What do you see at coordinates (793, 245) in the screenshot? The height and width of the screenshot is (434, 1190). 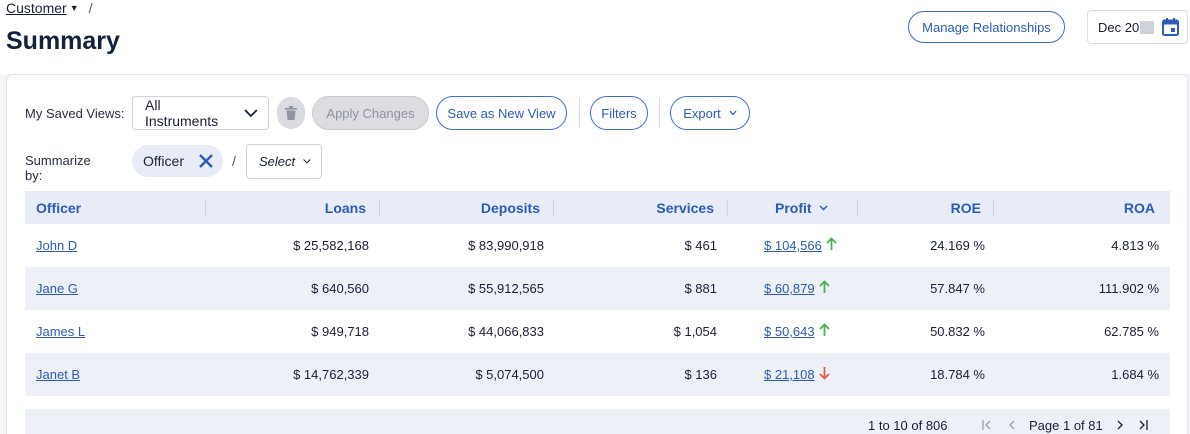 I see `profit-link: $ 104,566` at bounding box center [793, 245].